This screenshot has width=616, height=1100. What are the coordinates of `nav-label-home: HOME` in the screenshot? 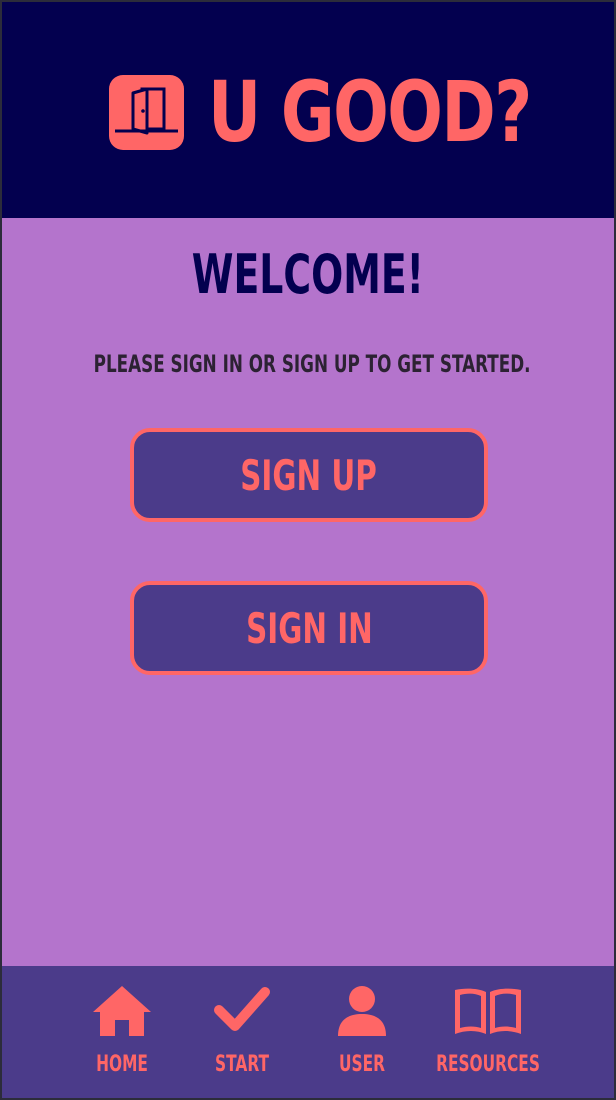 It's located at (122, 1064).